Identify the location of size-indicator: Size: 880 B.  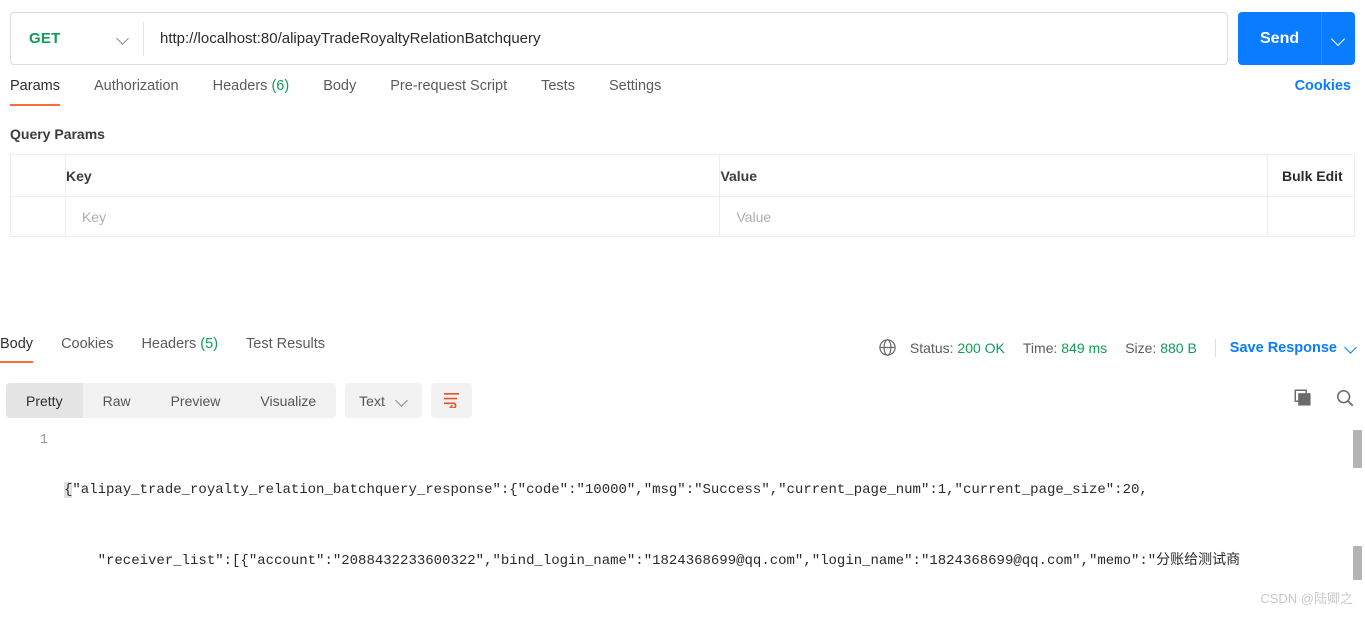
(1161, 348).